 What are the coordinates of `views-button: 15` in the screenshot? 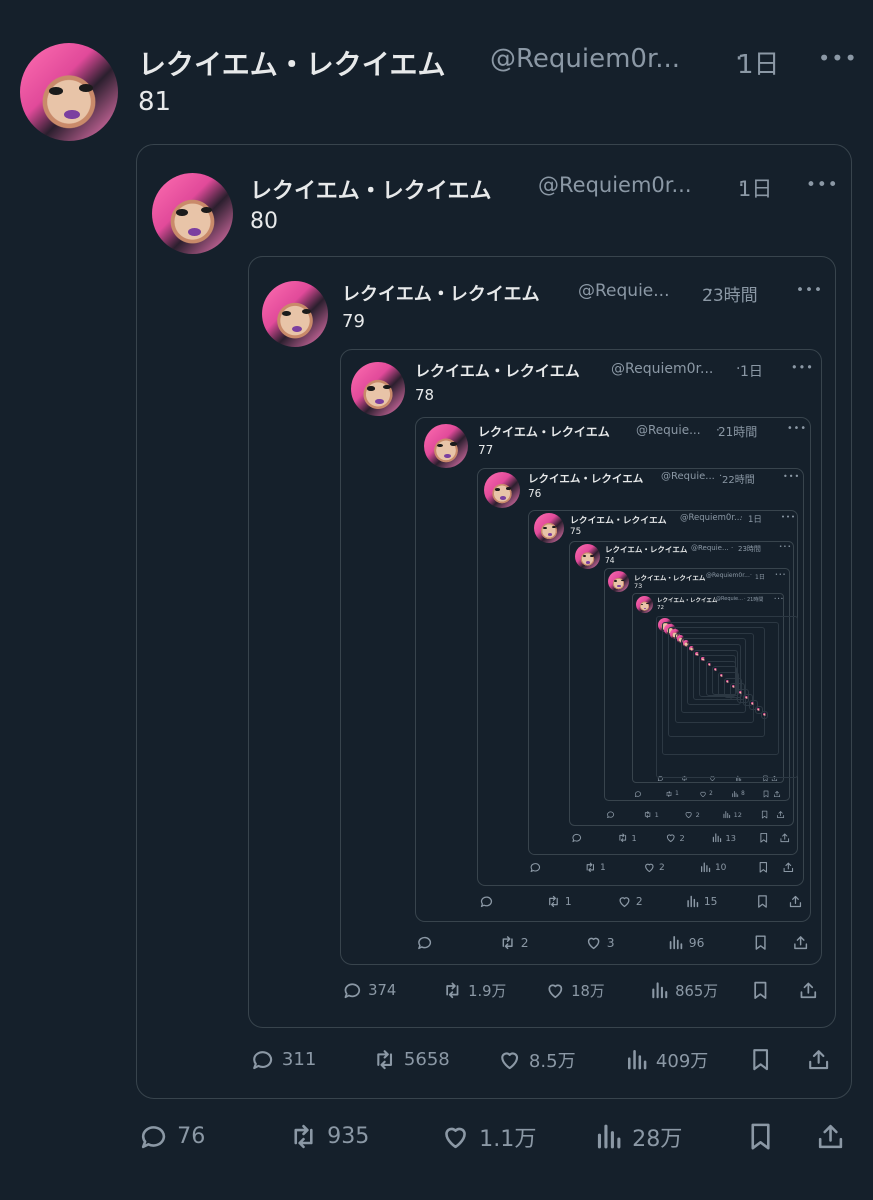 It's located at (701, 901).